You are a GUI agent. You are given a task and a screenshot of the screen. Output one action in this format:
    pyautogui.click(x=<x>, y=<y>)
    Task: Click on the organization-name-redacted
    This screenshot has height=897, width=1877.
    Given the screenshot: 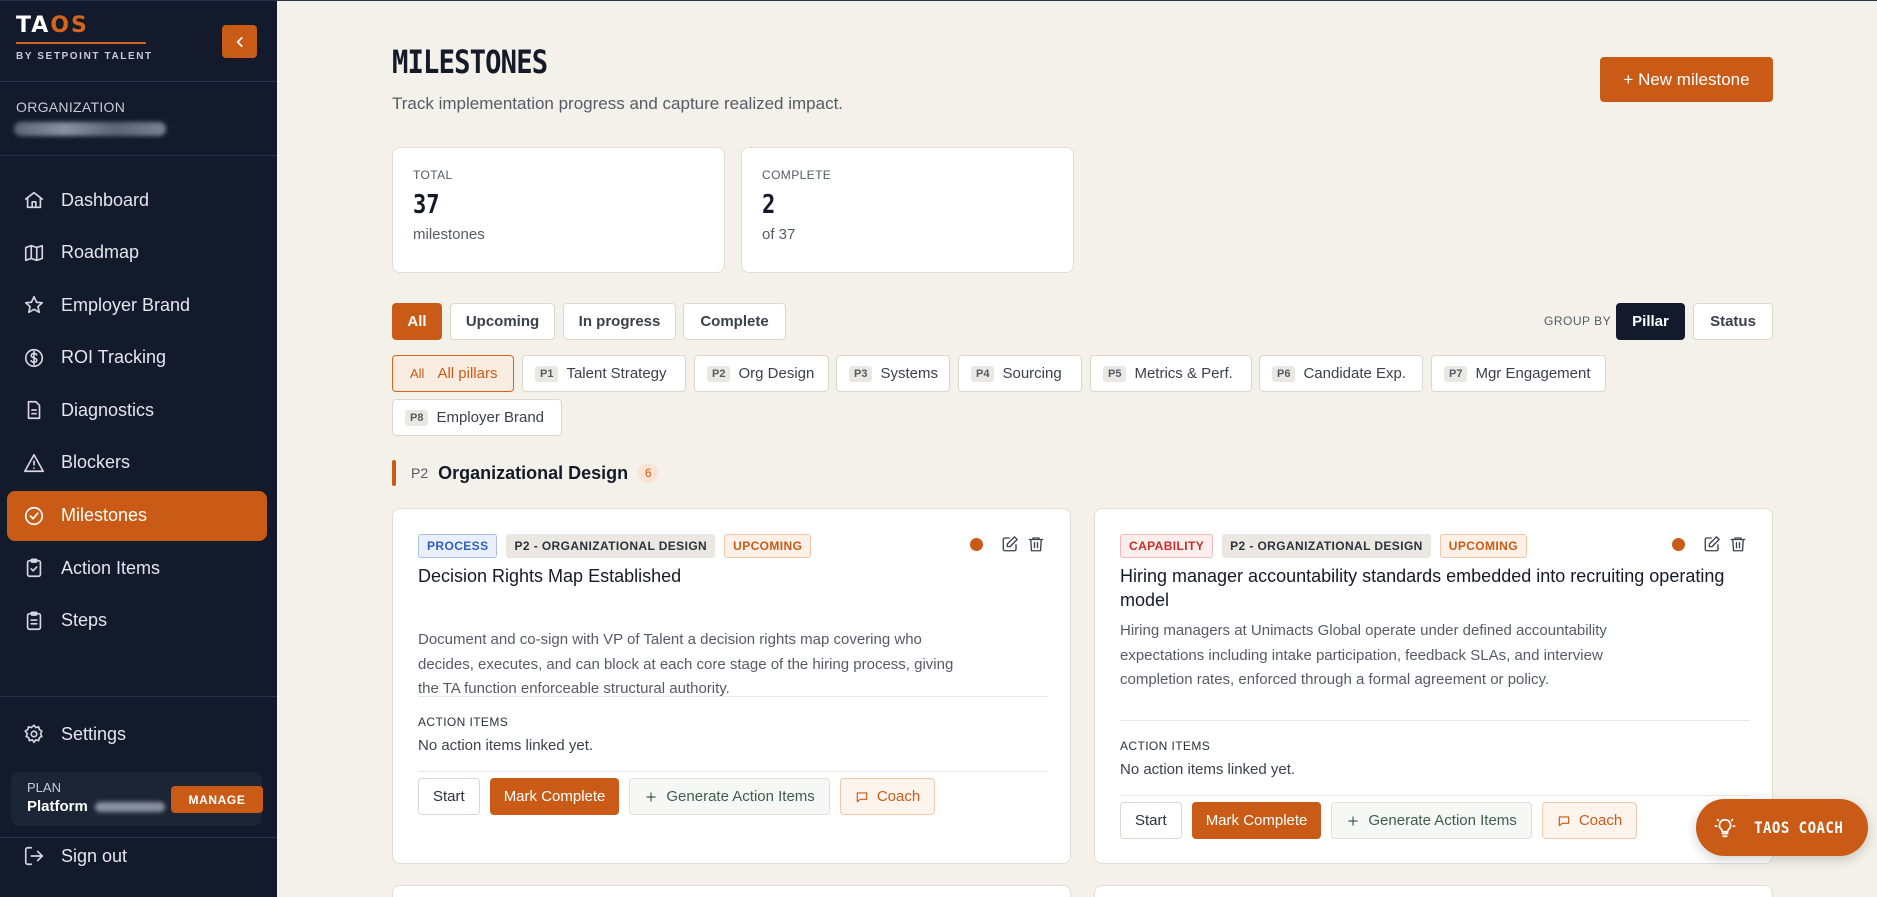 What is the action you would take?
    pyautogui.click(x=90, y=129)
    